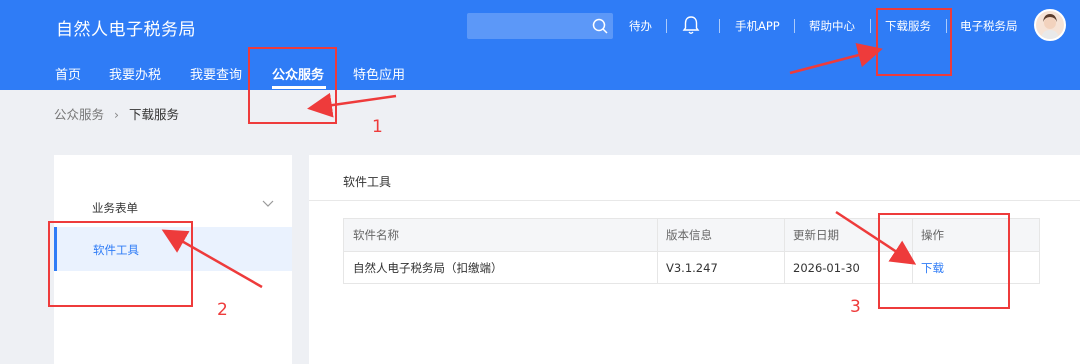  What do you see at coordinates (79, 114) in the screenshot?
I see `breadcrumb-parent: 公众服务` at bounding box center [79, 114].